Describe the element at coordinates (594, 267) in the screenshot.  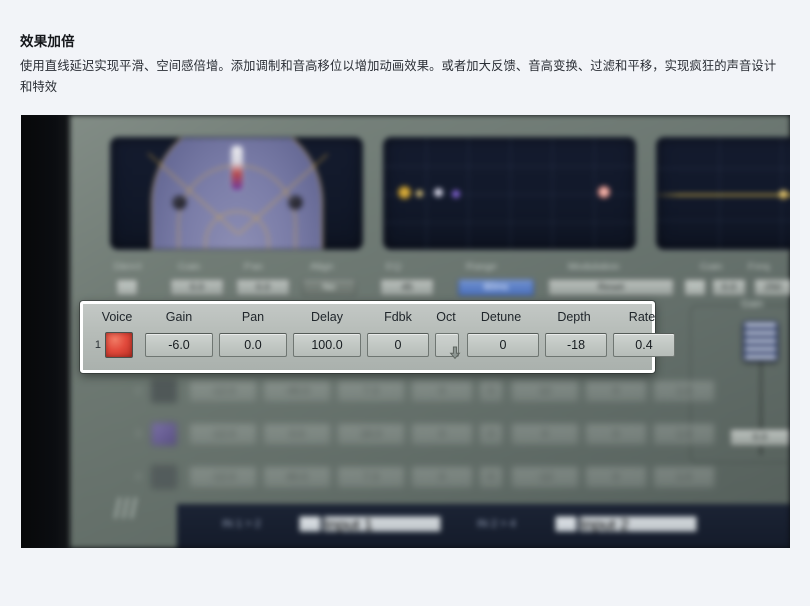
I see `strip-label-modulation: Modulation` at that location.